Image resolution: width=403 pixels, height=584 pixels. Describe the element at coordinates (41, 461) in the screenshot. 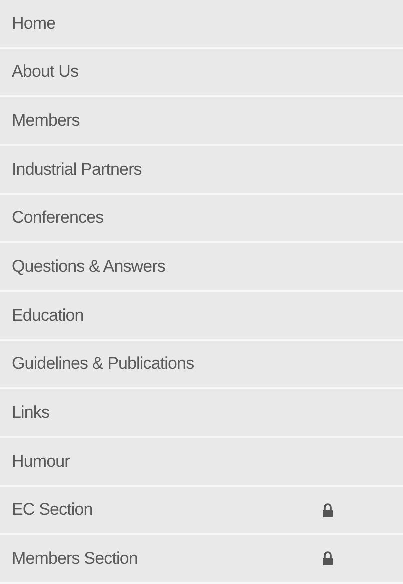

I see `menu-link: Humour` at that location.